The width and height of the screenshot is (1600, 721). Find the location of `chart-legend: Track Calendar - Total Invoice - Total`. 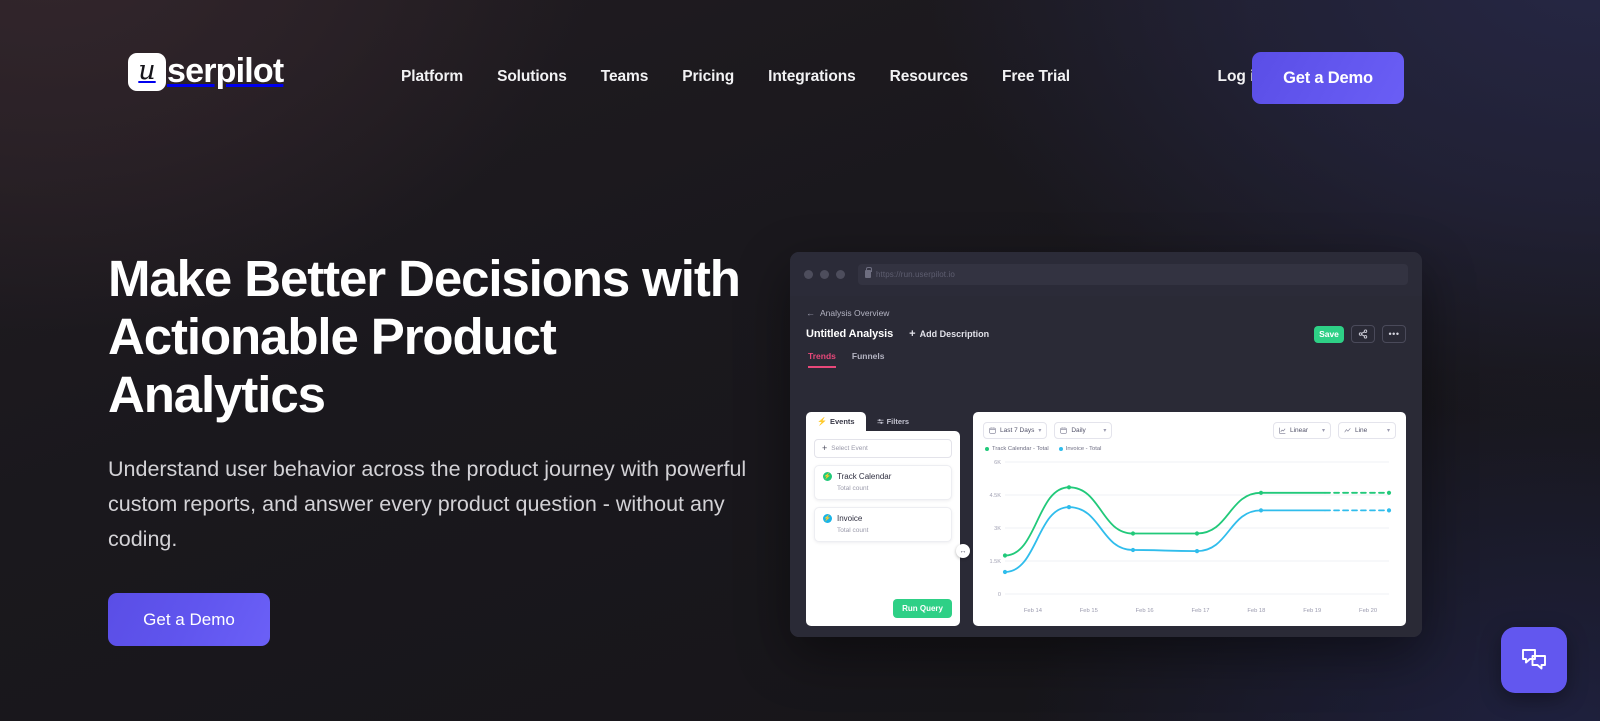

chart-legend: Track Calendar - Total Invoice - Total is located at coordinates (1189, 449).